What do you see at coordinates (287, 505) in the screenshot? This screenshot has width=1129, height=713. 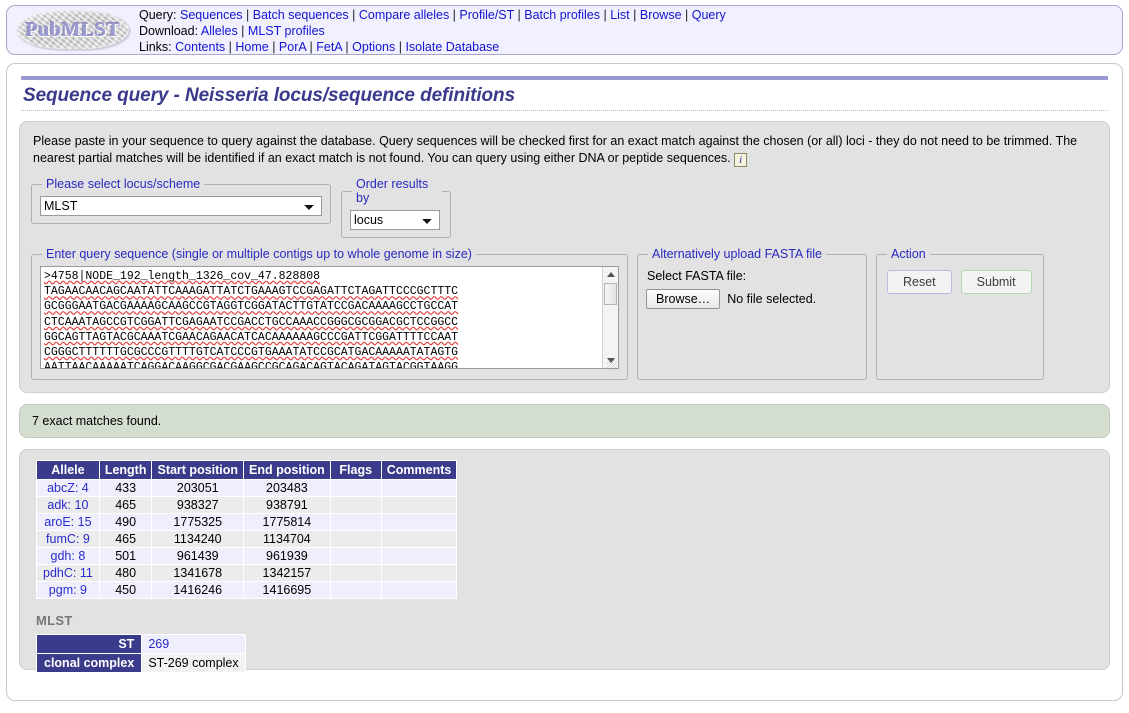 I see `cell-end: 938791` at bounding box center [287, 505].